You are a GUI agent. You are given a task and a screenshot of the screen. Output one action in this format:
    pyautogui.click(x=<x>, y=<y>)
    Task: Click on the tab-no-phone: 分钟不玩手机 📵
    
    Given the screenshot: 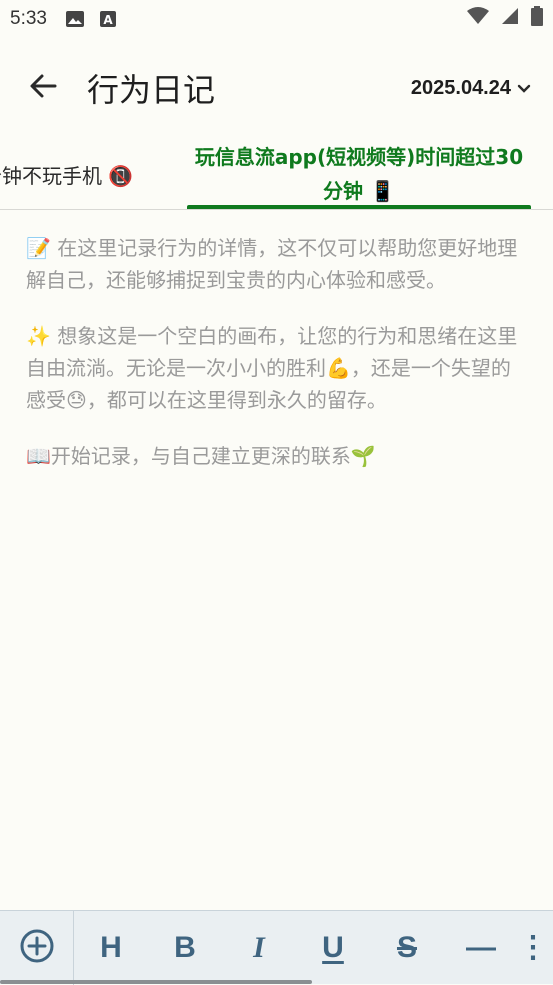 What is the action you would take?
    pyautogui.click(x=66, y=174)
    